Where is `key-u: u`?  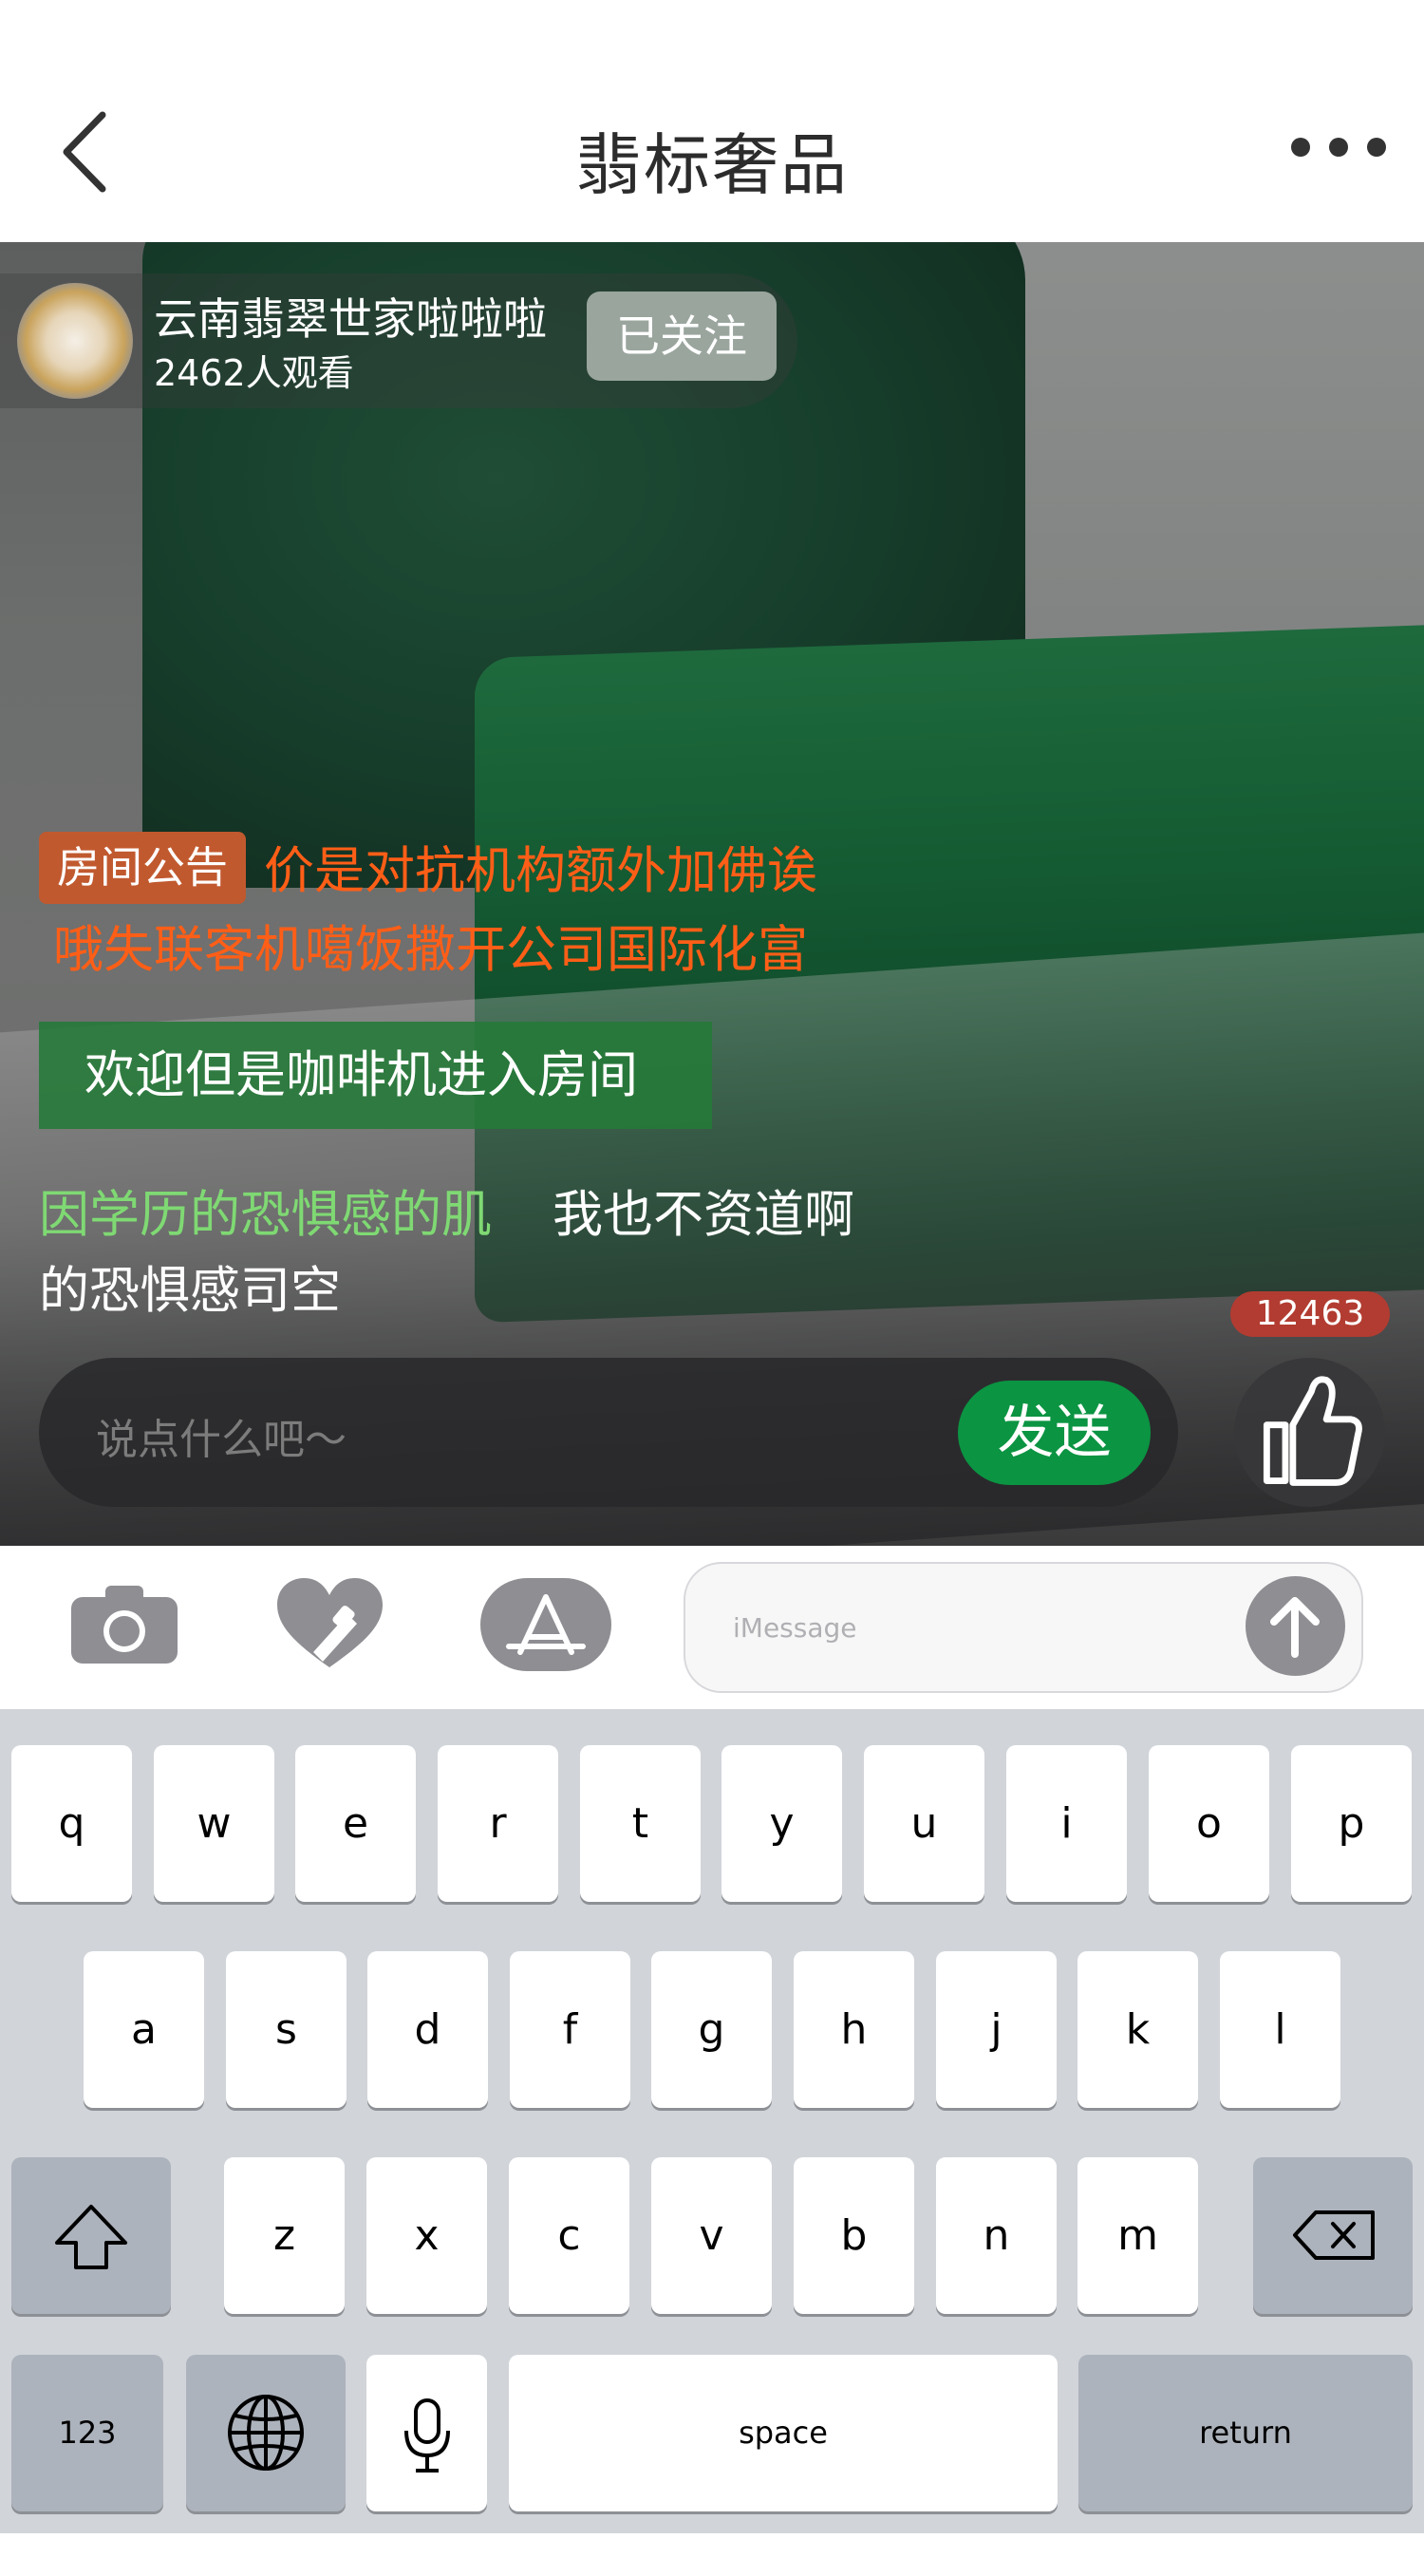 key-u: u is located at coordinates (924, 1823).